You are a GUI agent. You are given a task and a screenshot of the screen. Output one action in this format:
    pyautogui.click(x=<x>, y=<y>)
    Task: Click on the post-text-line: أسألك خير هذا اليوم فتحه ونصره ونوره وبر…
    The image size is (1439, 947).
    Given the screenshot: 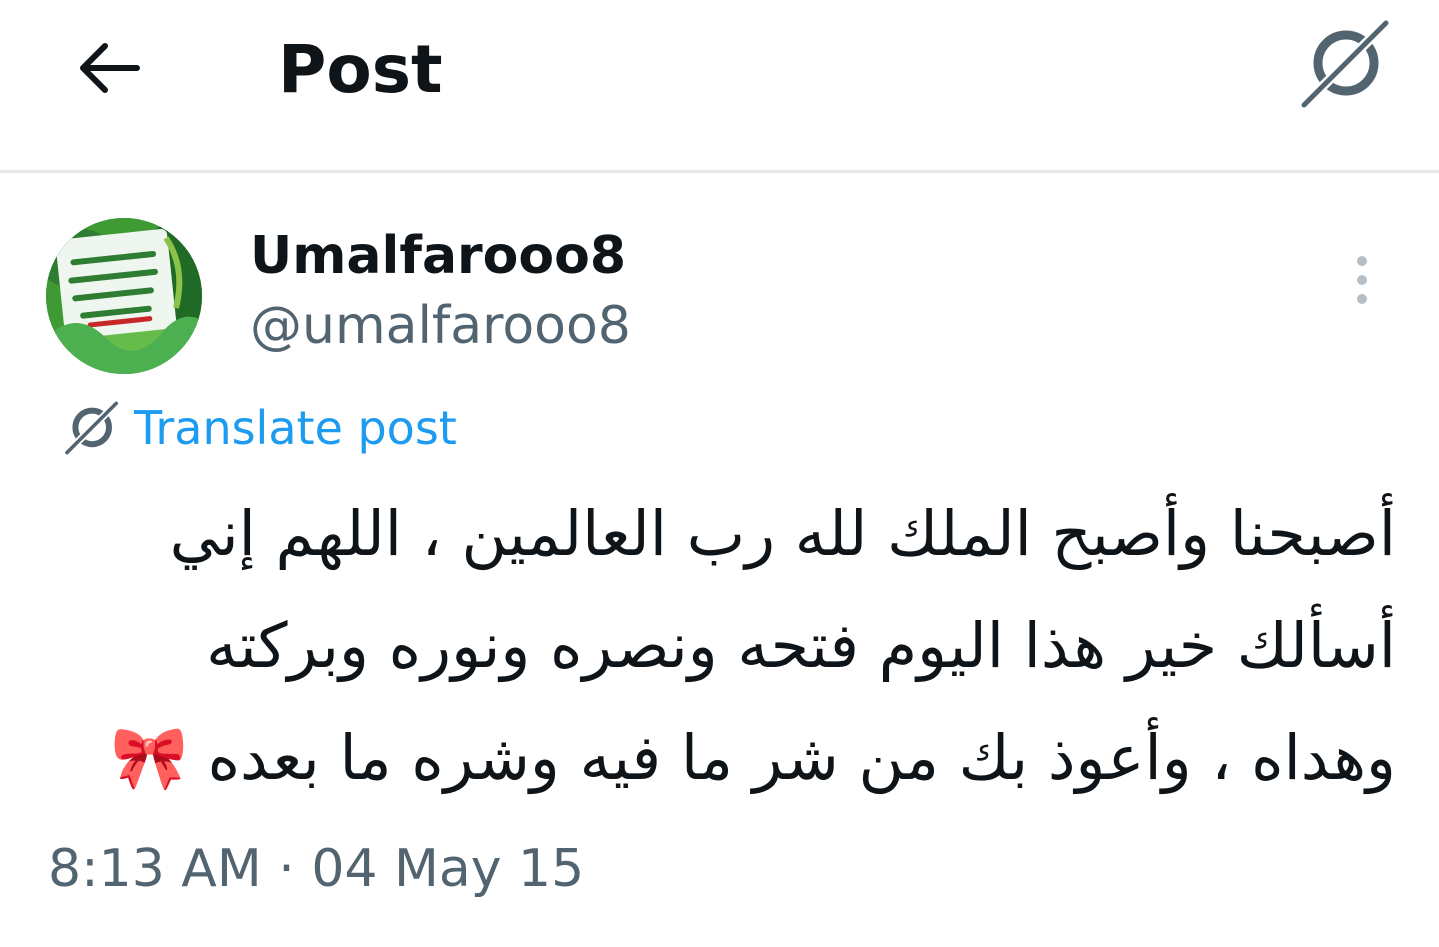 What is the action you would take?
    pyautogui.click(x=801, y=645)
    